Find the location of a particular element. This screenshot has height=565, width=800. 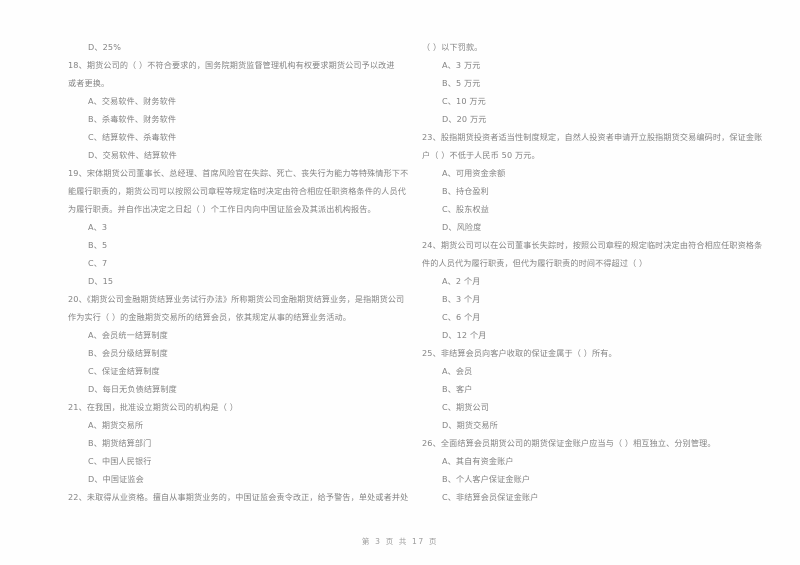

option-a: A、期货交易所 is located at coordinates (225, 425).